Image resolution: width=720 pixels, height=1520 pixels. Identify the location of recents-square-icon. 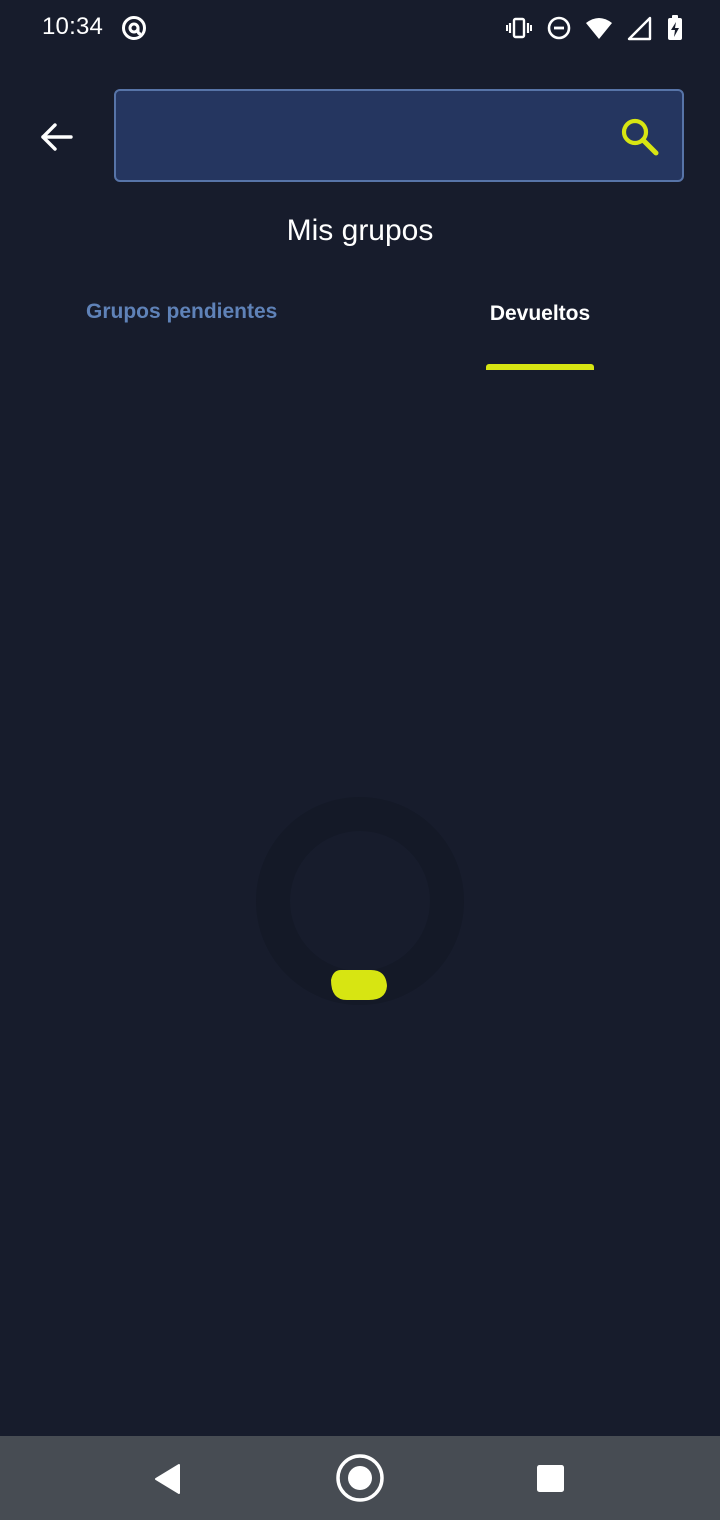
(551, 1479).